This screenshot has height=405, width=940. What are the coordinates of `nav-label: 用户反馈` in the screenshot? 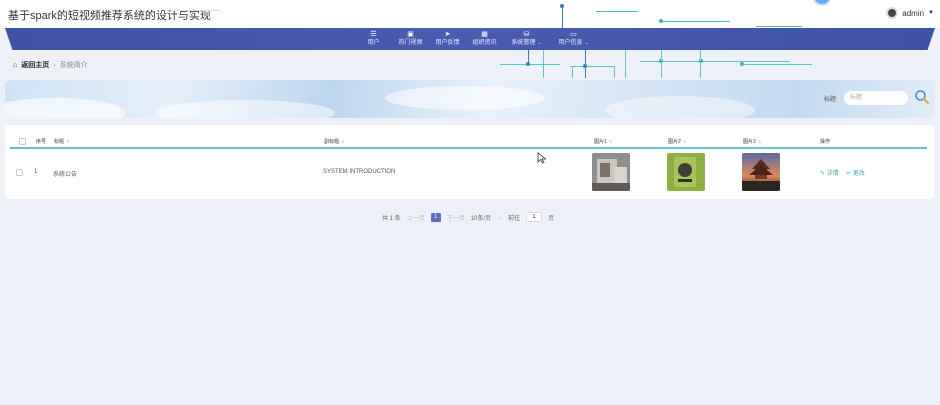 It's located at (447, 43).